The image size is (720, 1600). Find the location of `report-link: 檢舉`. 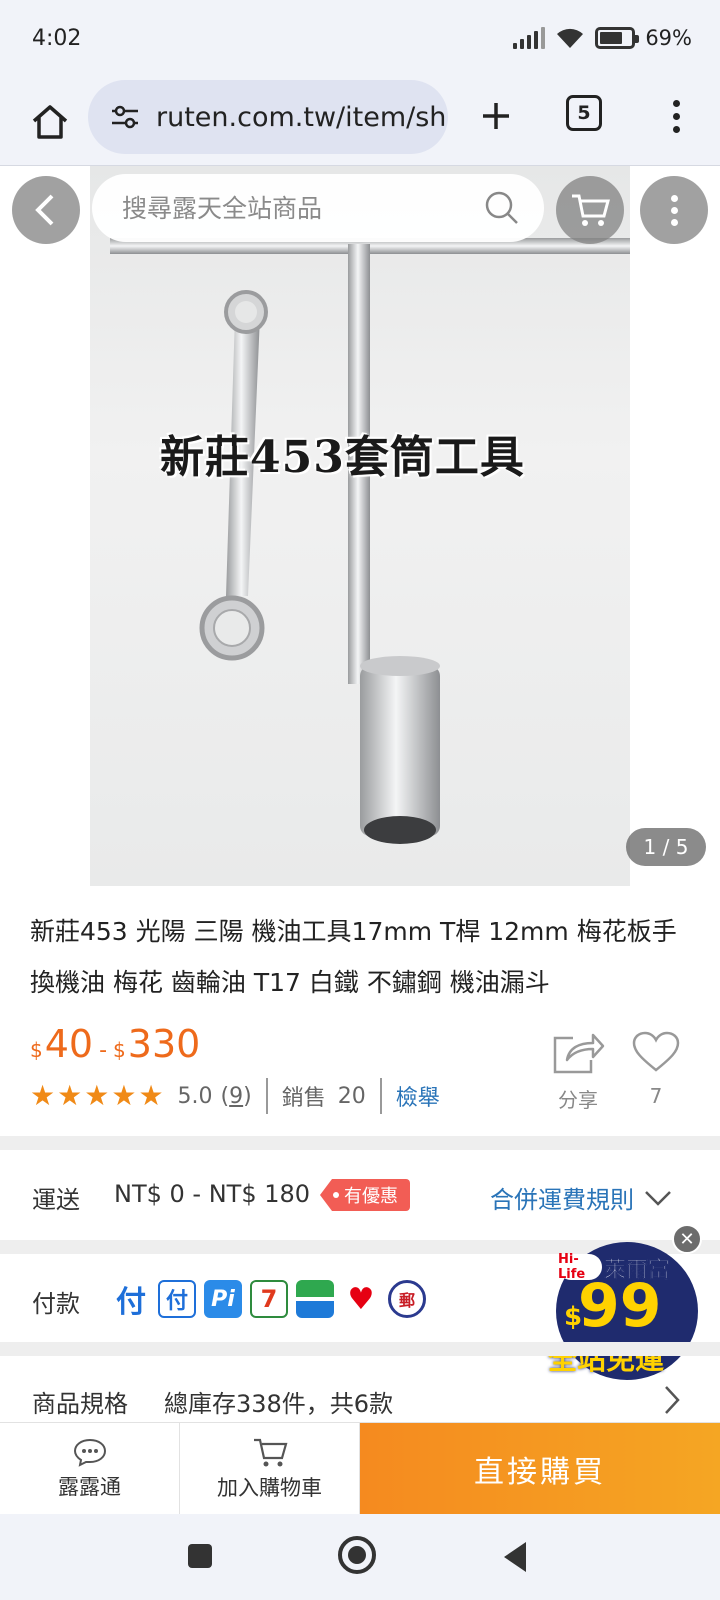

report-link: 檢舉 is located at coordinates (418, 1096).